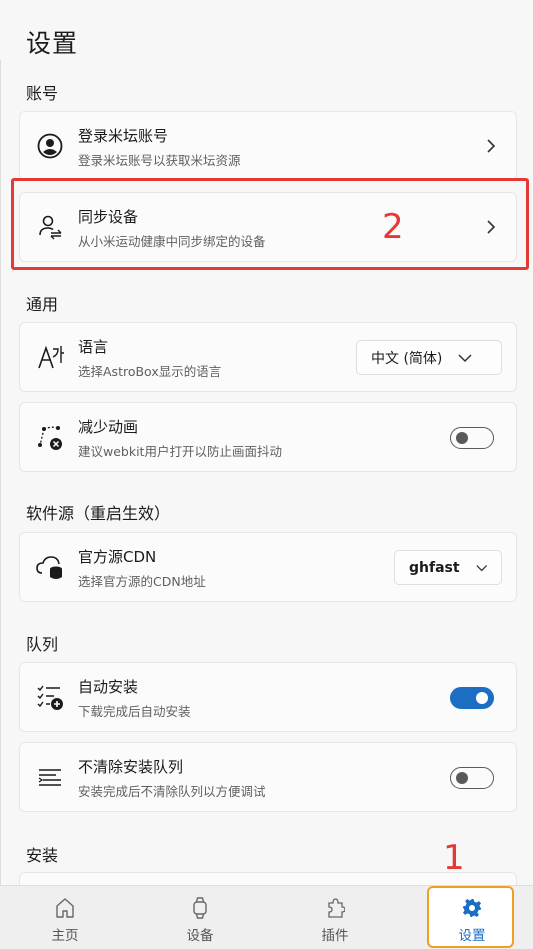 This screenshot has width=533, height=949. I want to click on cdn-label: 官方源CDN, so click(117, 557).